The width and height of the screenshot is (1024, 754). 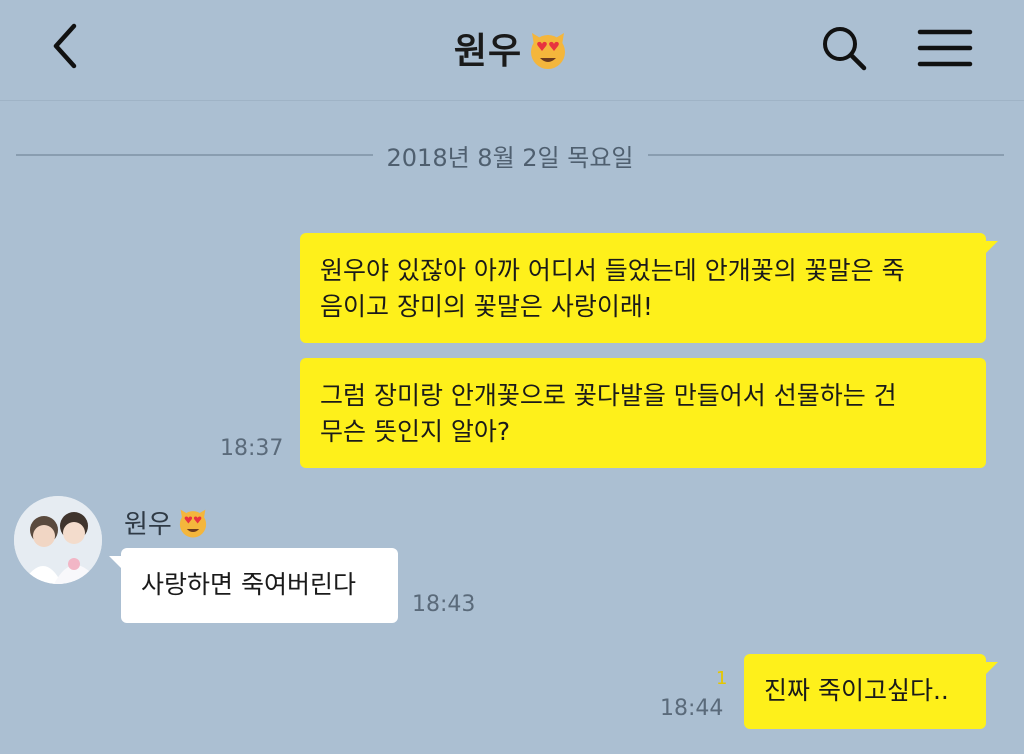 What do you see at coordinates (722, 678) in the screenshot?
I see `unread-count: 1` at bounding box center [722, 678].